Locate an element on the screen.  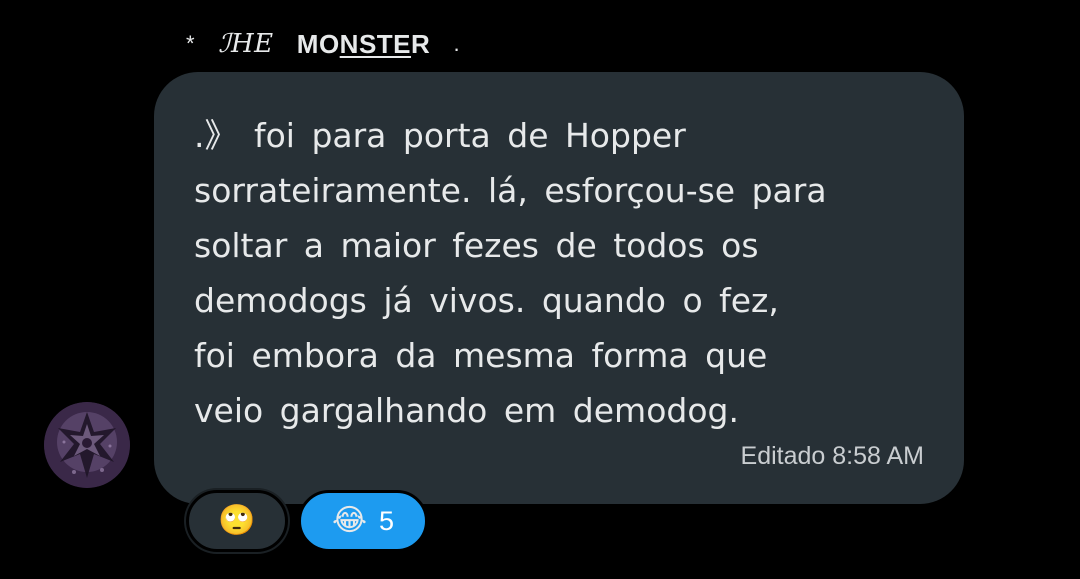
sender-name-part-3: NSTE is located at coordinates (375, 43).